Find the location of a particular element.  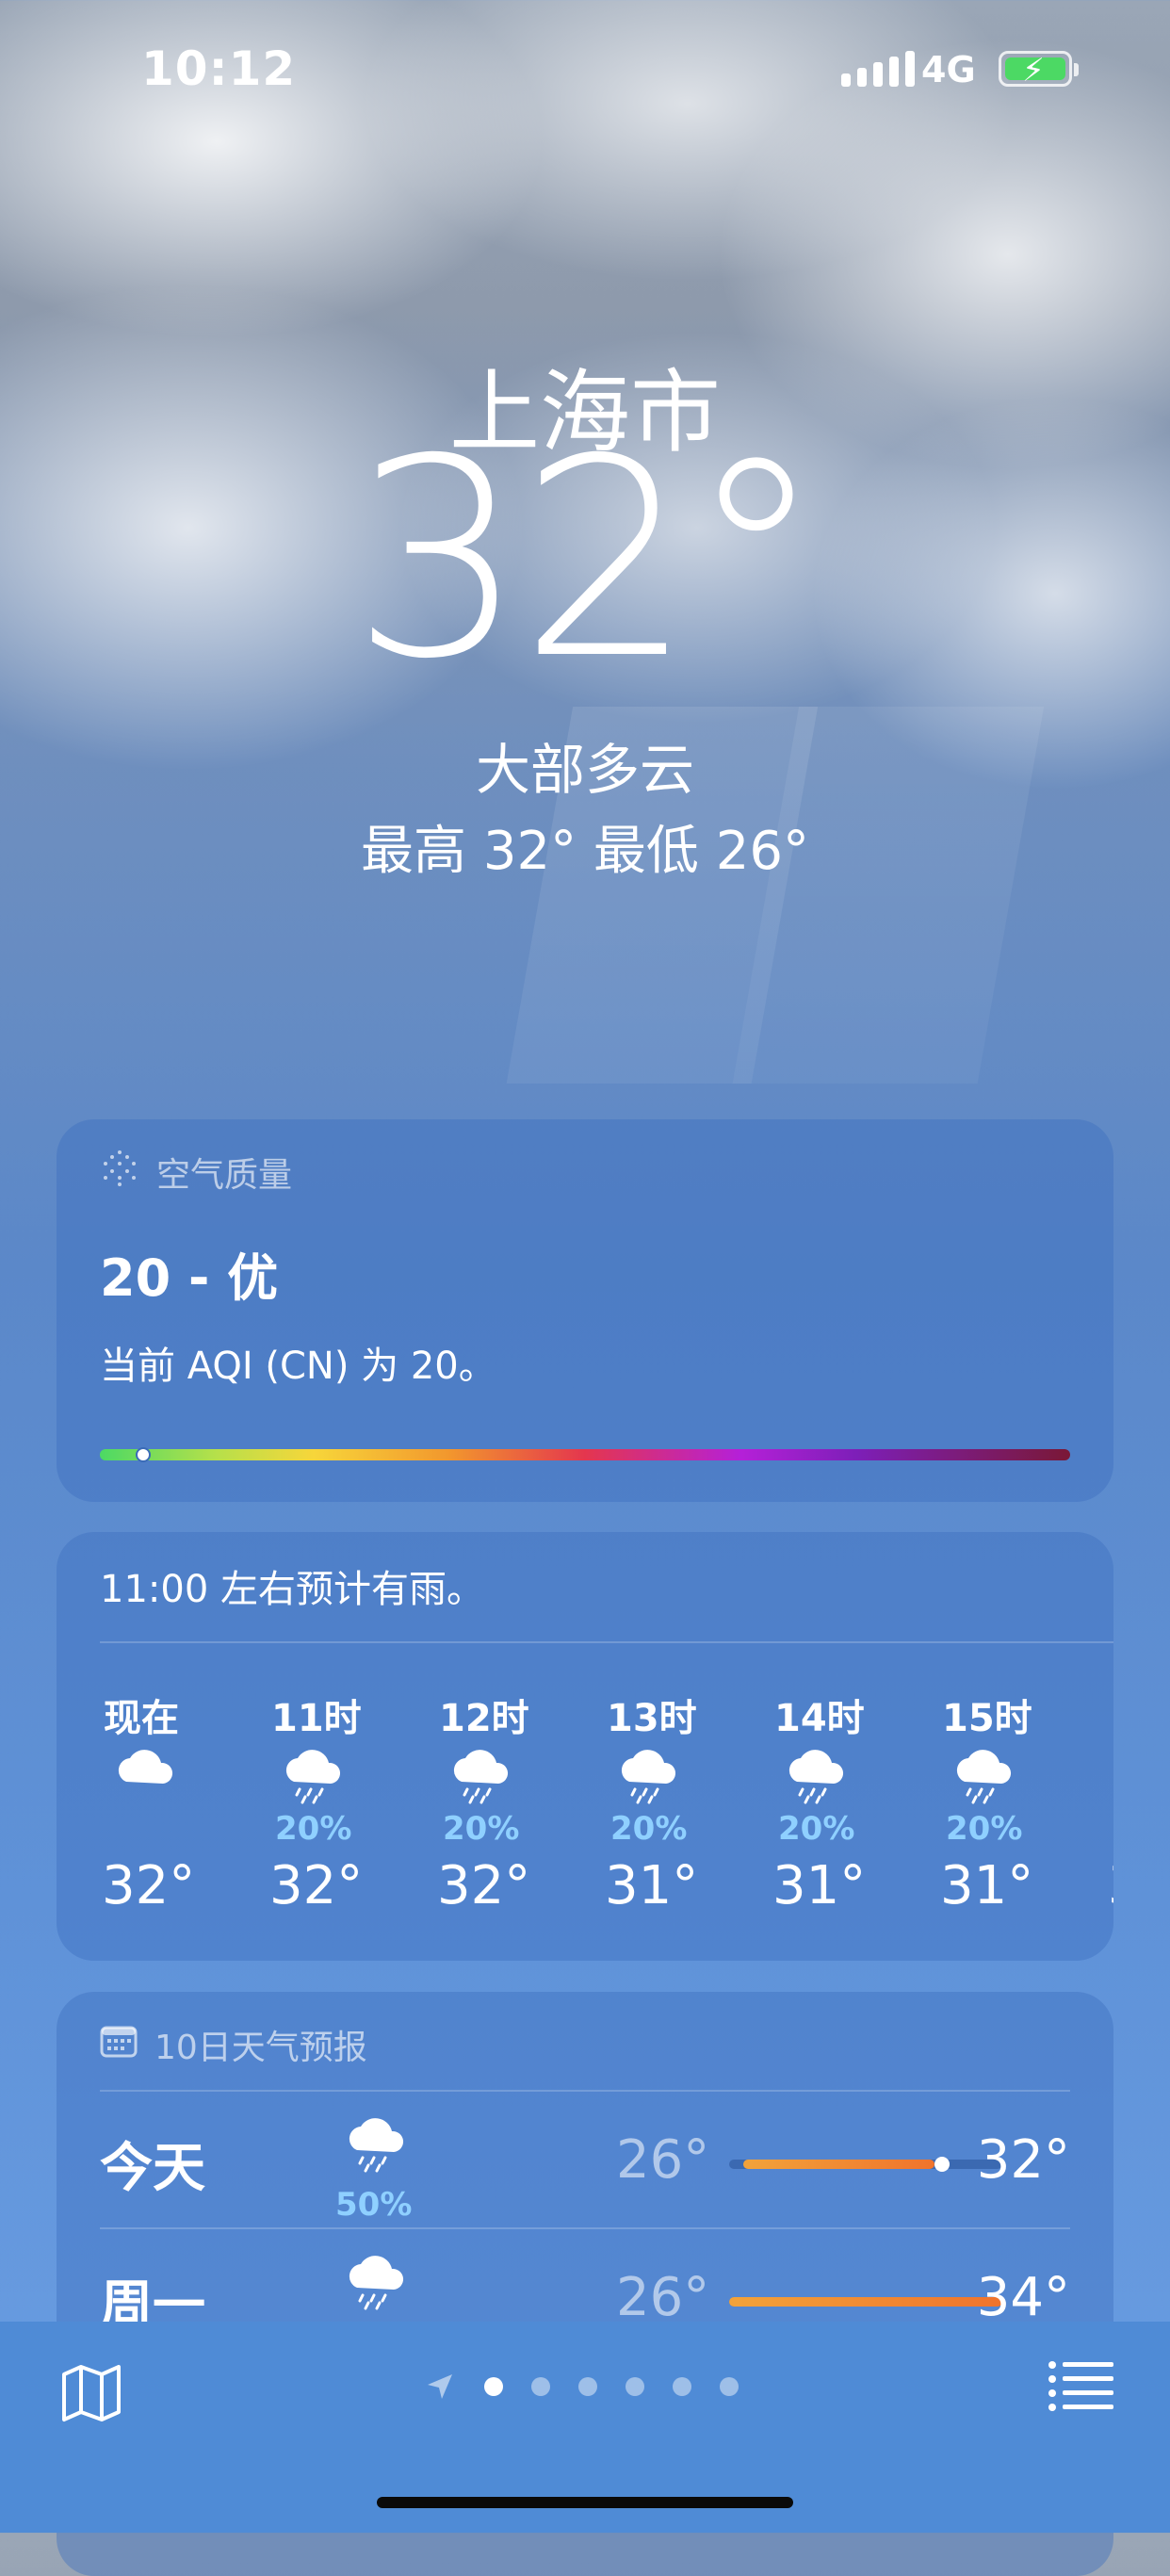

air-quality-card: 空气质量 20 - 优 当前 AQI (CN) 为 20。 is located at coordinates (585, 1310).